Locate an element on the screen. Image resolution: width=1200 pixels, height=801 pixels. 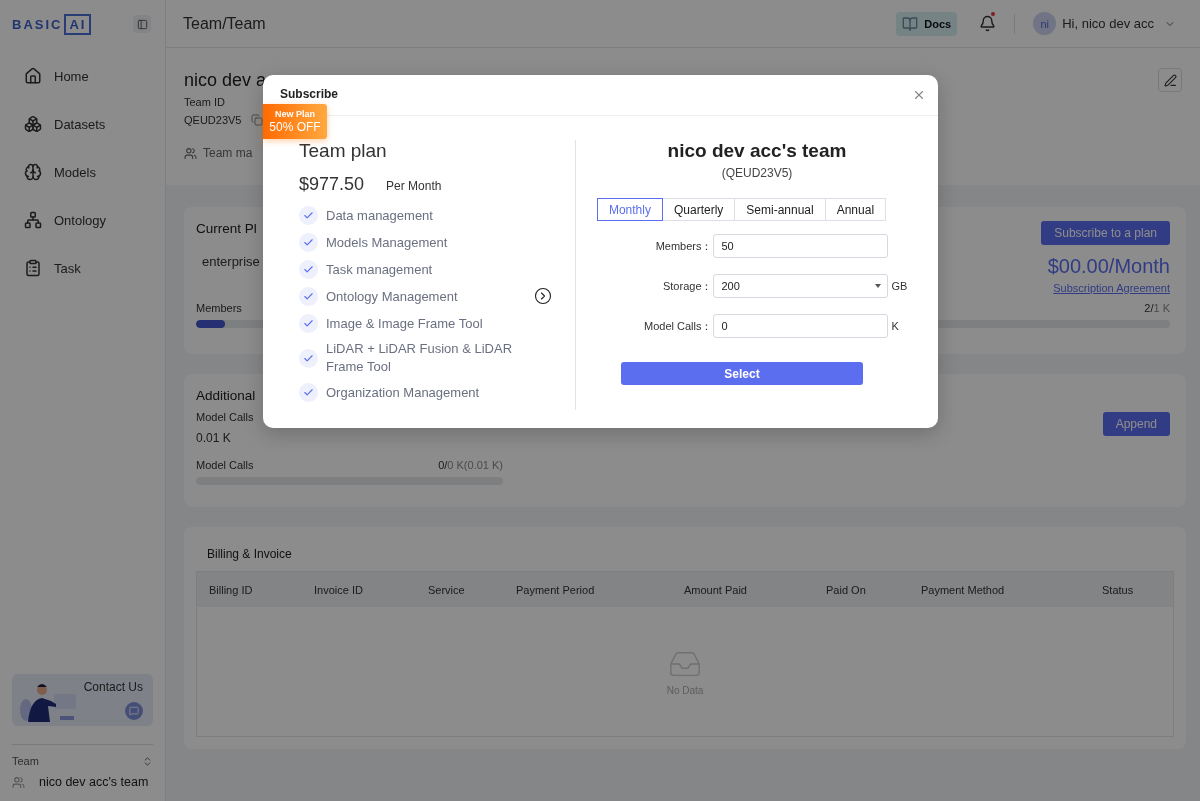
meter-count: 0/0 K(0.01 K) is located at coordinates (470, 465).